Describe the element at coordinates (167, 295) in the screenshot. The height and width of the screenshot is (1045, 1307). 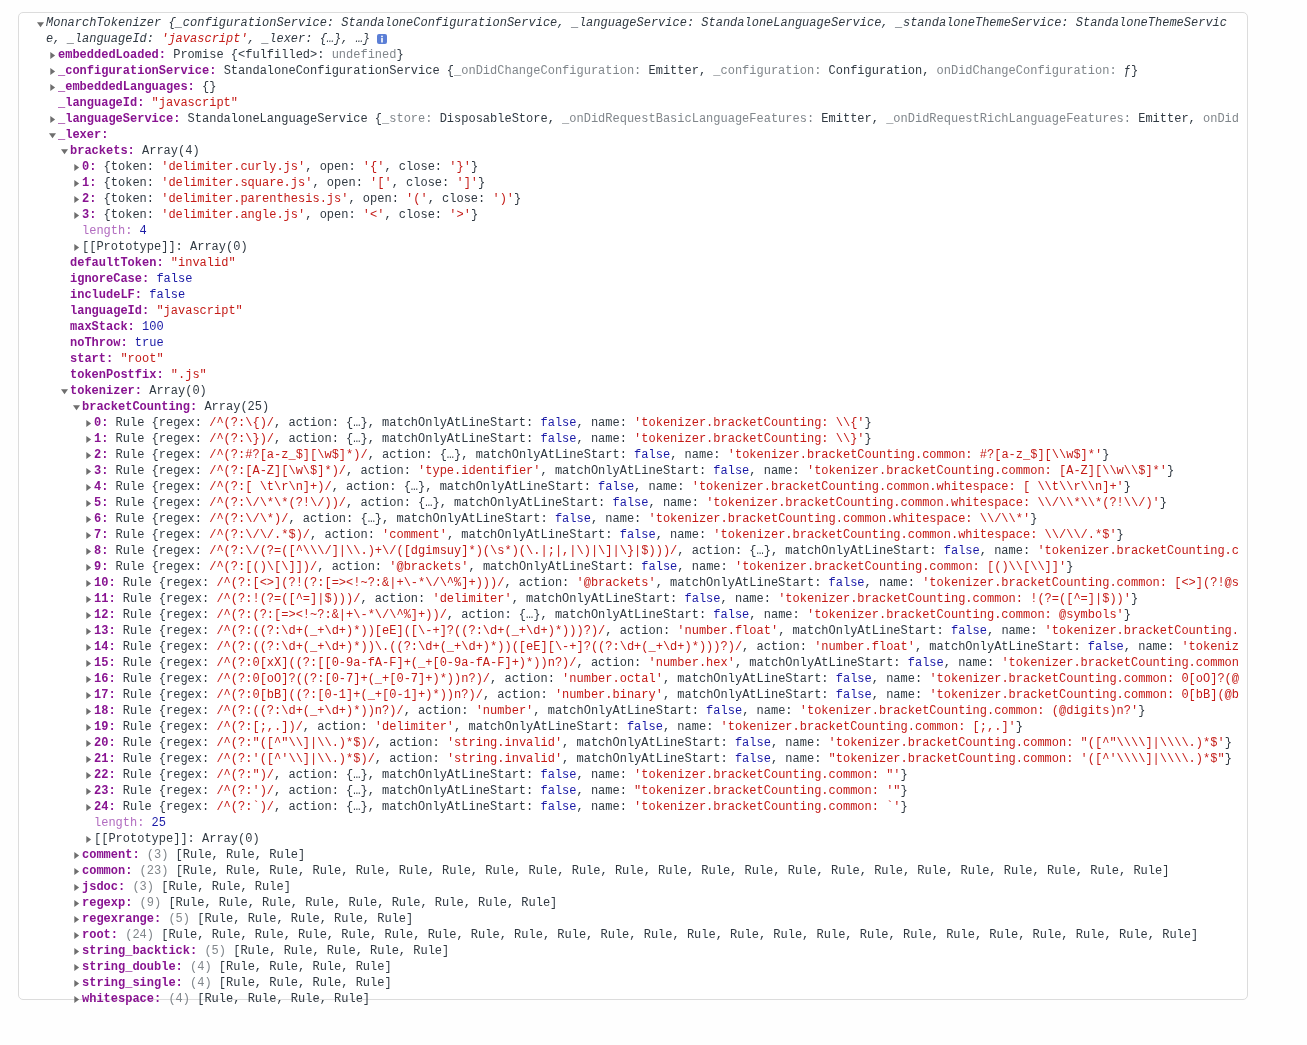
I see `property-value: false` at that location.